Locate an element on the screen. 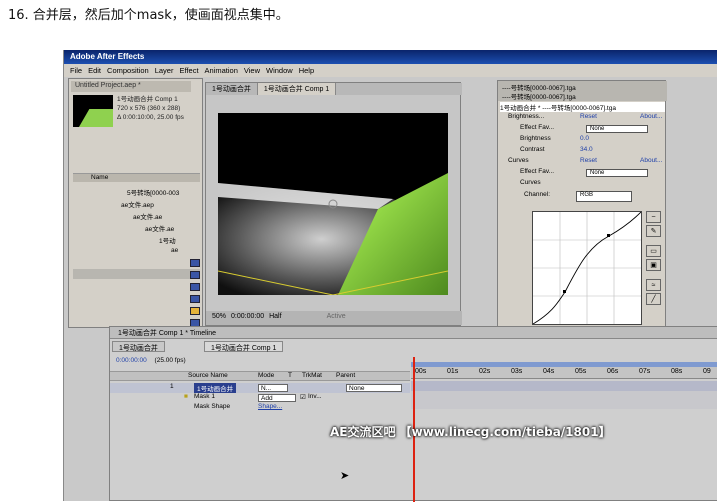  comp-duration: Δ 0:00:10:00, 25.00 fps is located at coordinates (150, 117).